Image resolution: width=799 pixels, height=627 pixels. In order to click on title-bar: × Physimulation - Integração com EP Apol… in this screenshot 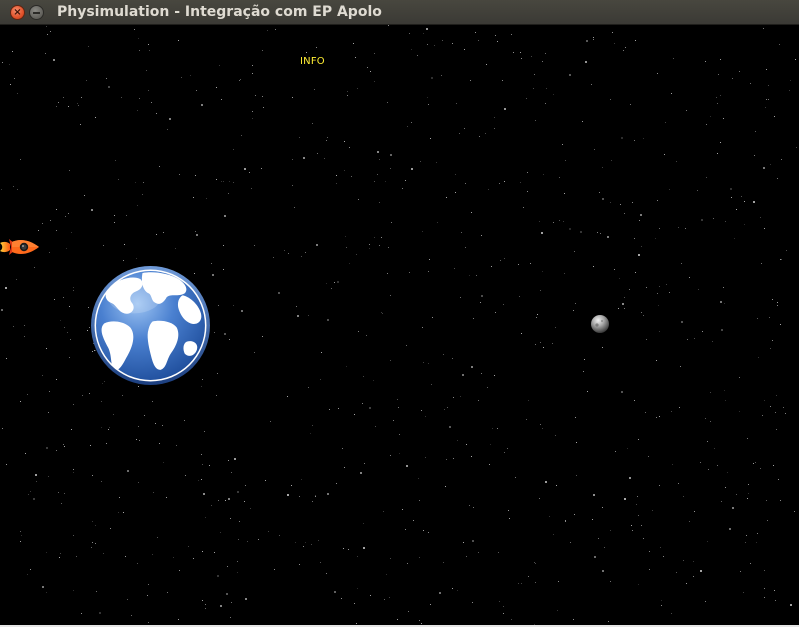, I will do `click(399, 12)`.